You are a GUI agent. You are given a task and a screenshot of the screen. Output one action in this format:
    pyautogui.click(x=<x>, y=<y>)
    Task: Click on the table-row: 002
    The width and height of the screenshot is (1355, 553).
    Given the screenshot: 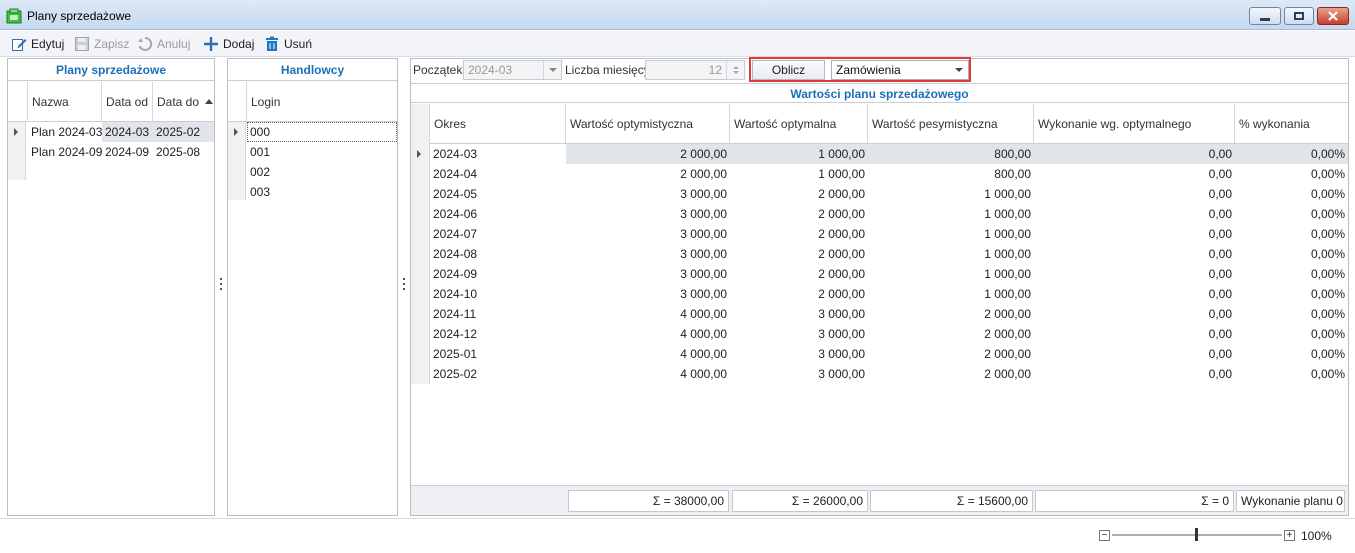 What is the action you would take?
    pyautogui.click(x=312, y=172)
    